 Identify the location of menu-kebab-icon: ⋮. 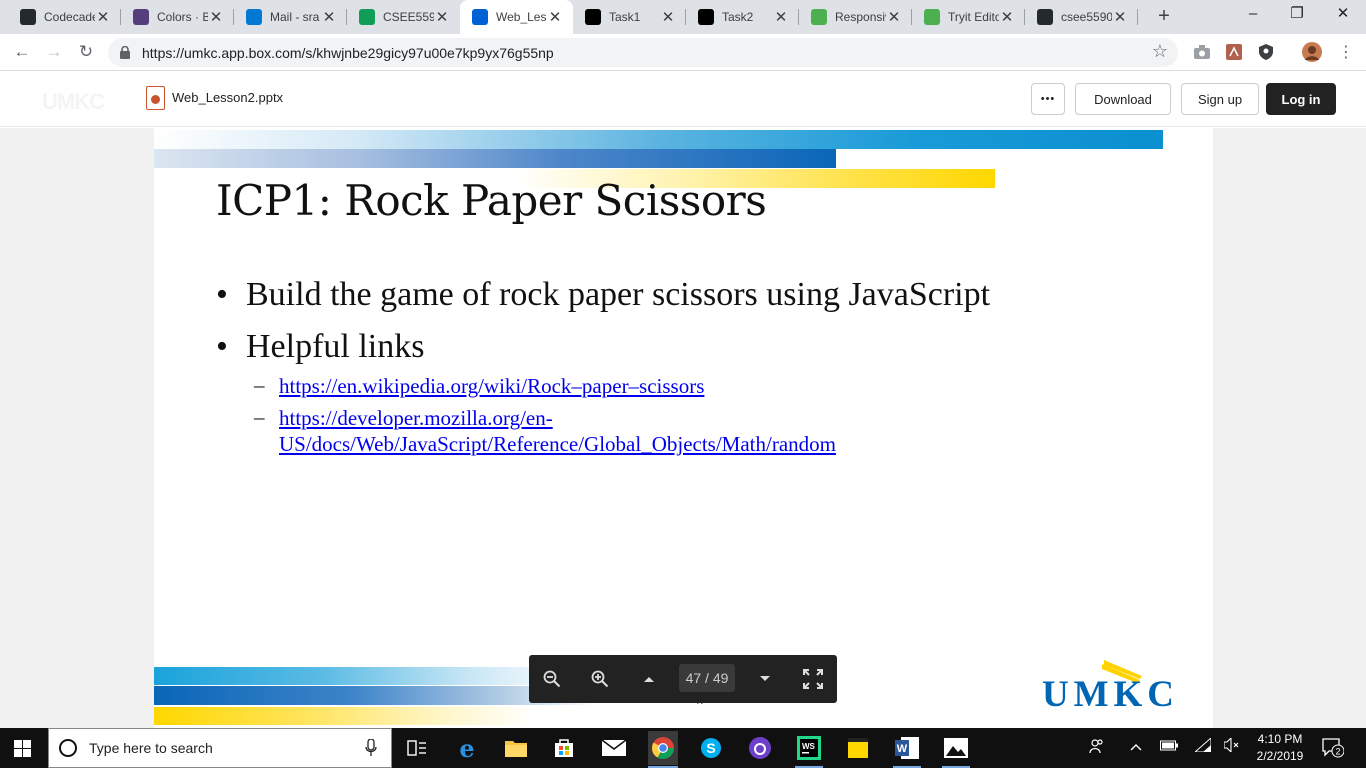
(1346, 52).